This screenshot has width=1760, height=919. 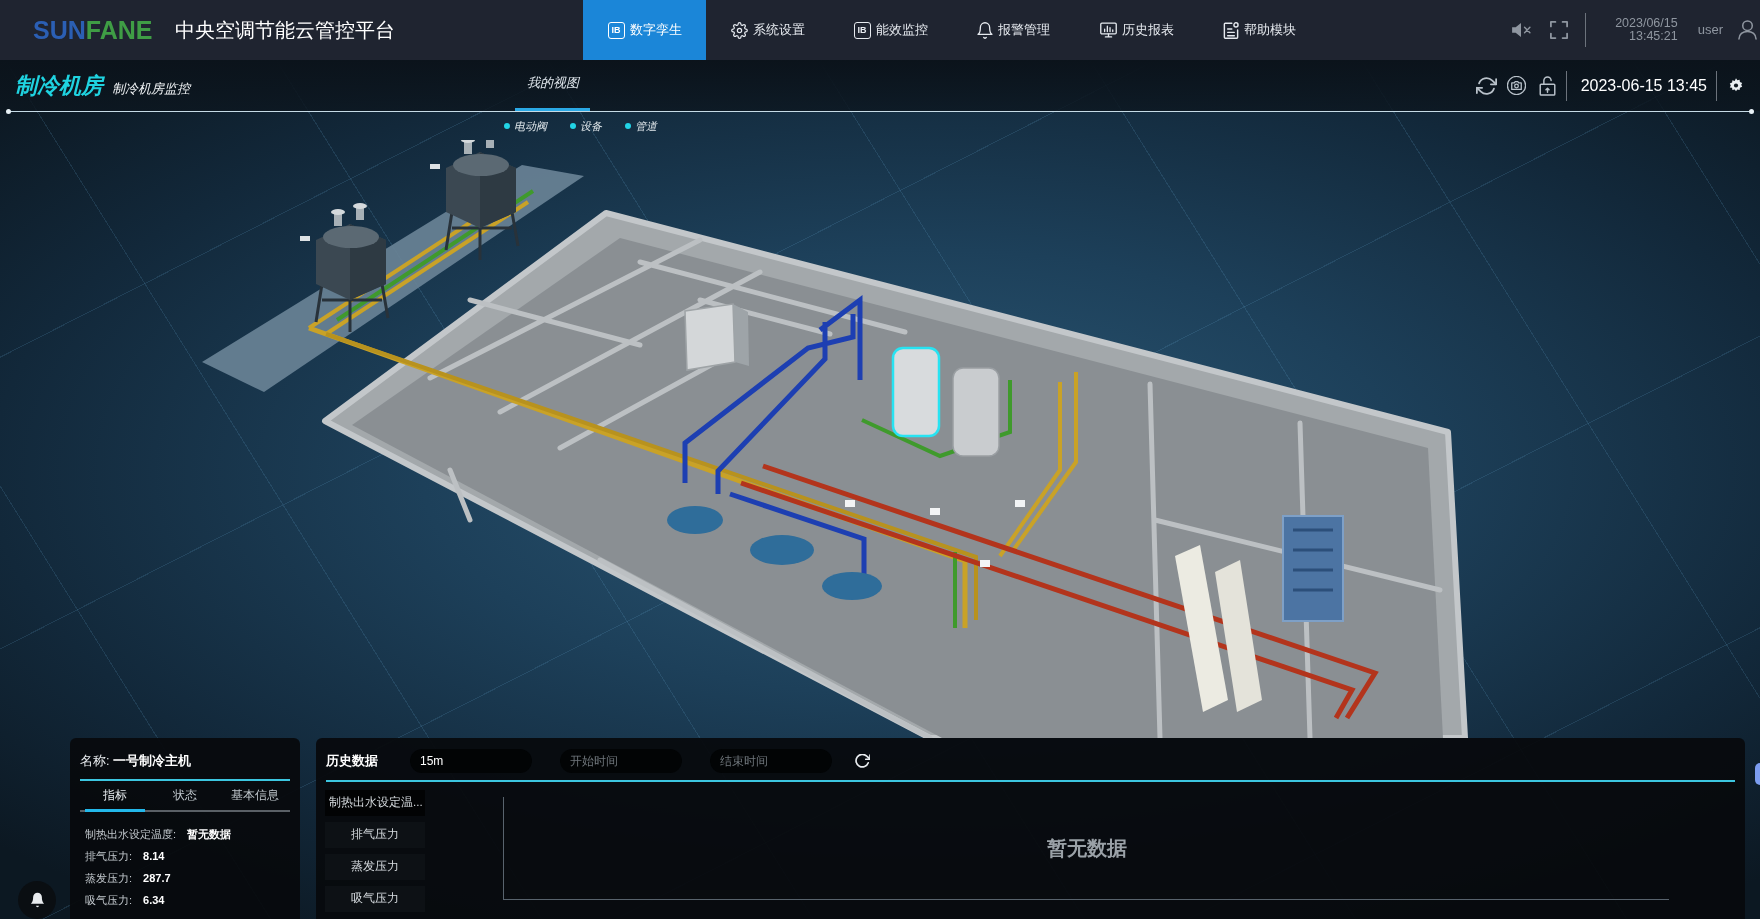 I want to click on settings-icon, so click(x=1736, y=85).